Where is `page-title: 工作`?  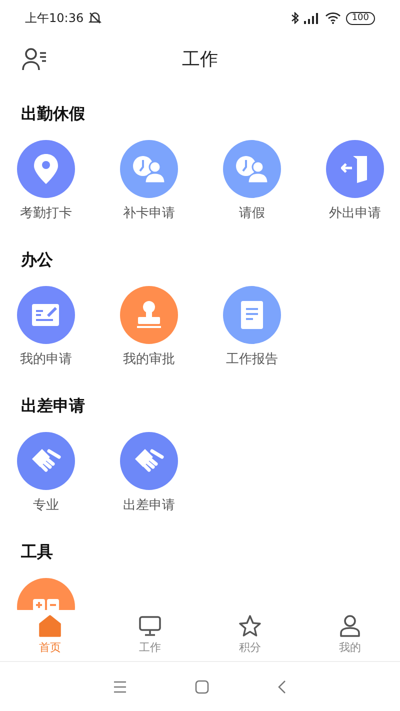 page-title: 工作 is located at coordinates (200, 60).